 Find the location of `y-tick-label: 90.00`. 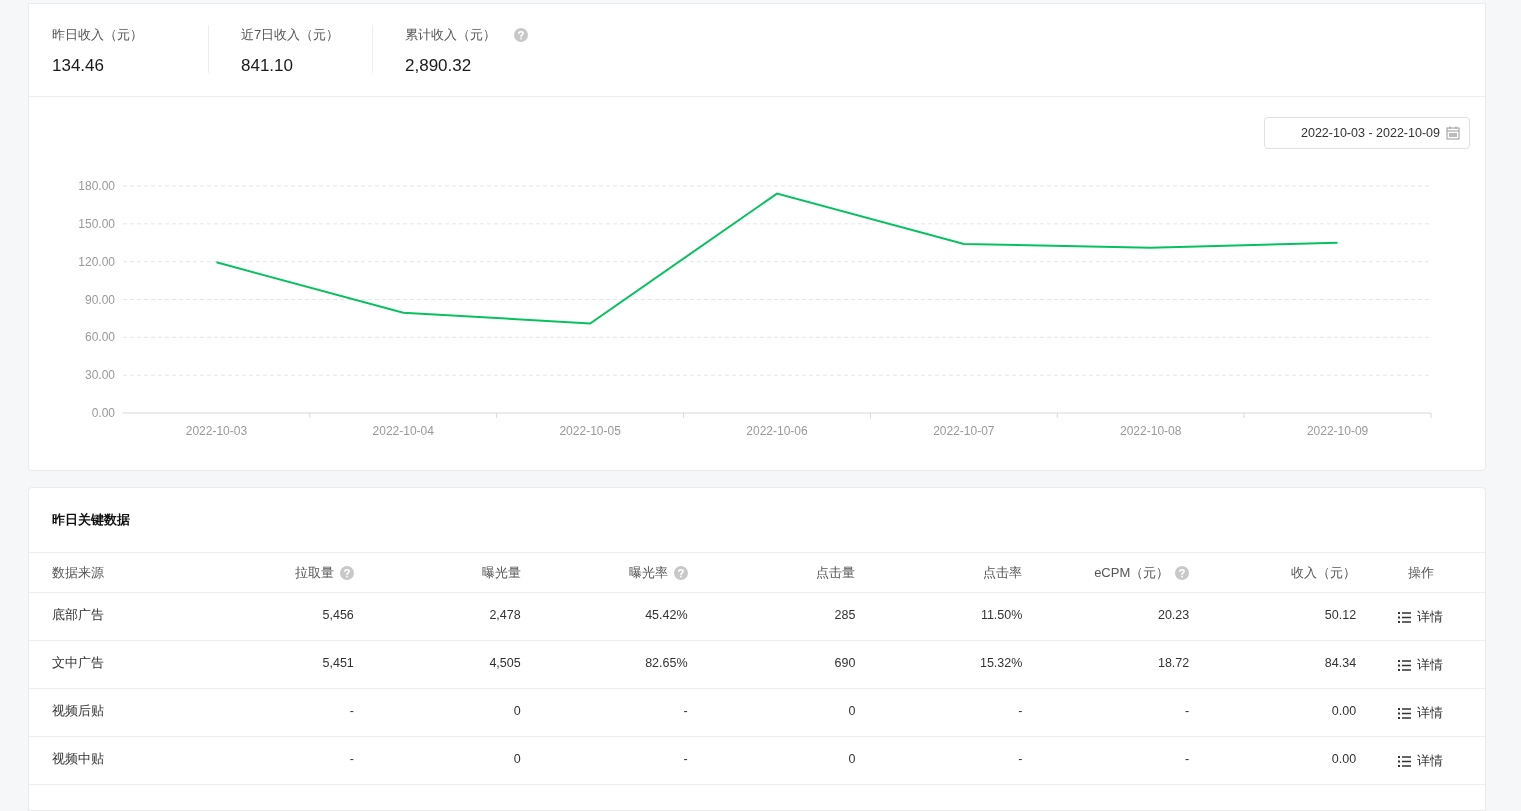

y-tick-label: 90.00 is located at coordinates (99, 299).